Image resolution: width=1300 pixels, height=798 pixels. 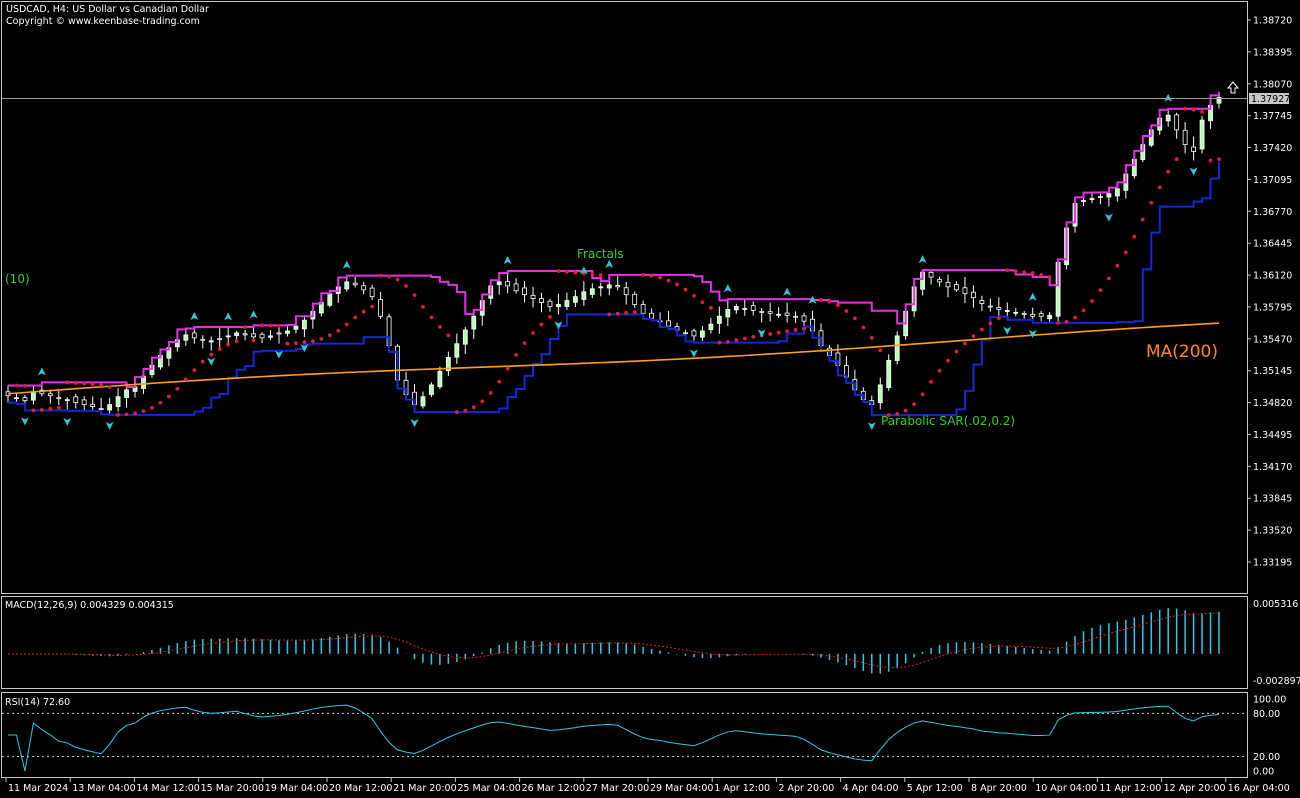 What do you see at coordinates (17, 279) in the screenshot?
I see `period-label: (10)` at bounding box center [17, 279].